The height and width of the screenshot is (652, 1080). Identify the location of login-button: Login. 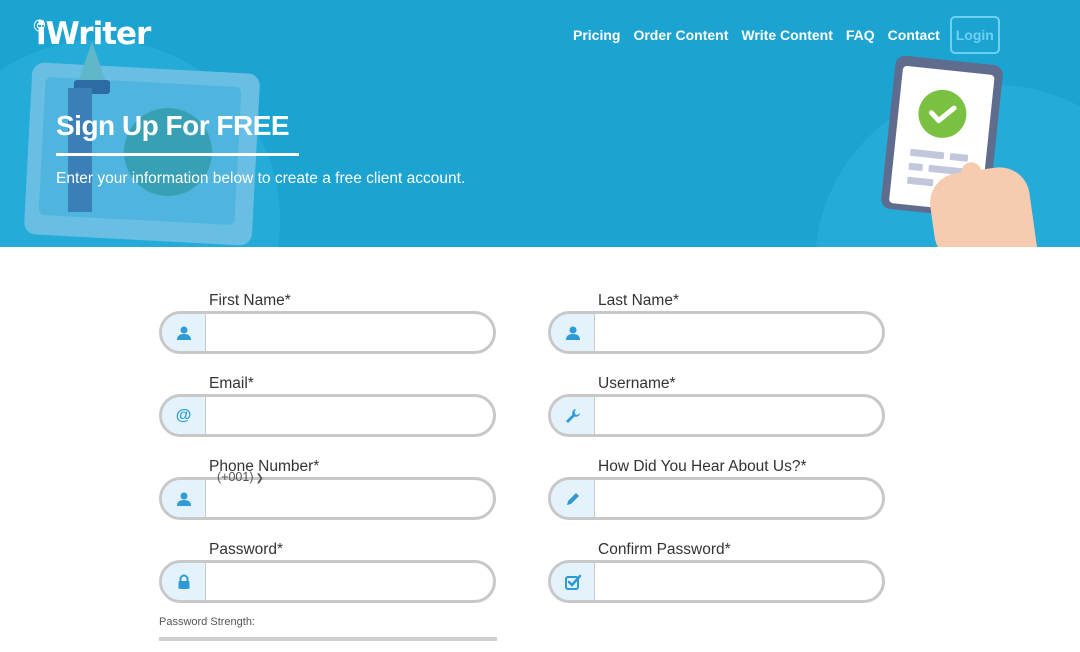
(974, 35).